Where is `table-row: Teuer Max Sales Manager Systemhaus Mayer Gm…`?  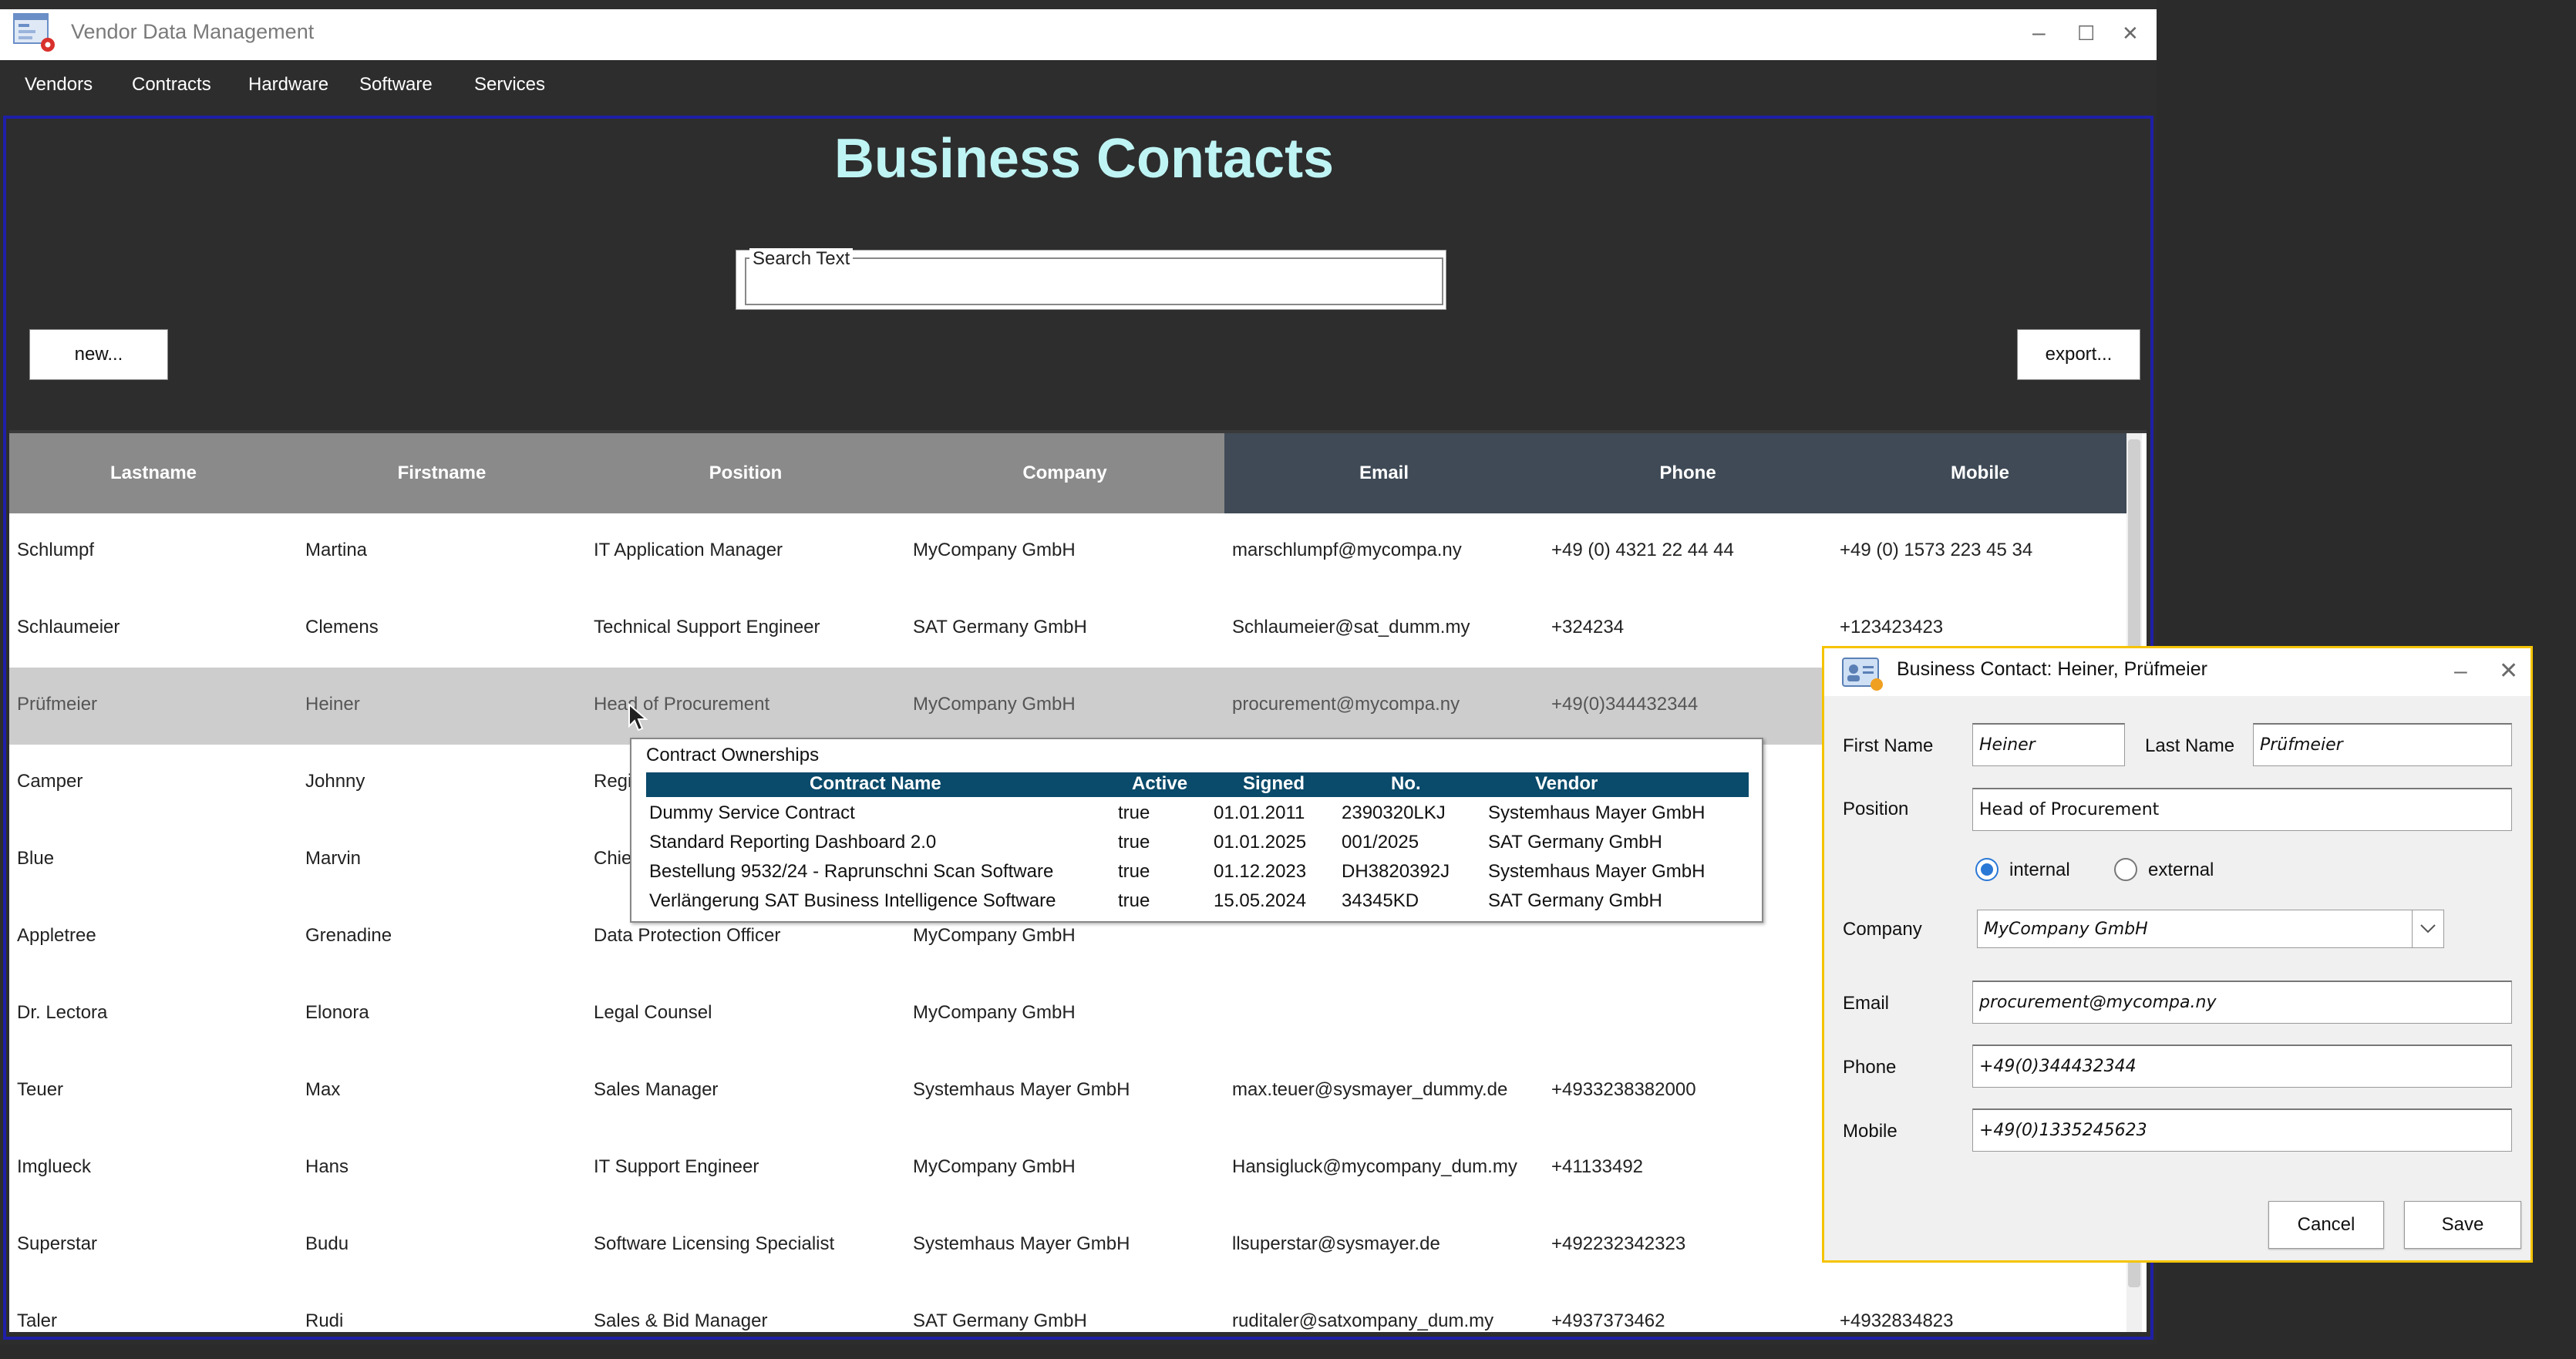 table-row: Teuer Max Sales Manager Systemhaus Mayer Gm… is located at coordinates (1065, 1092).